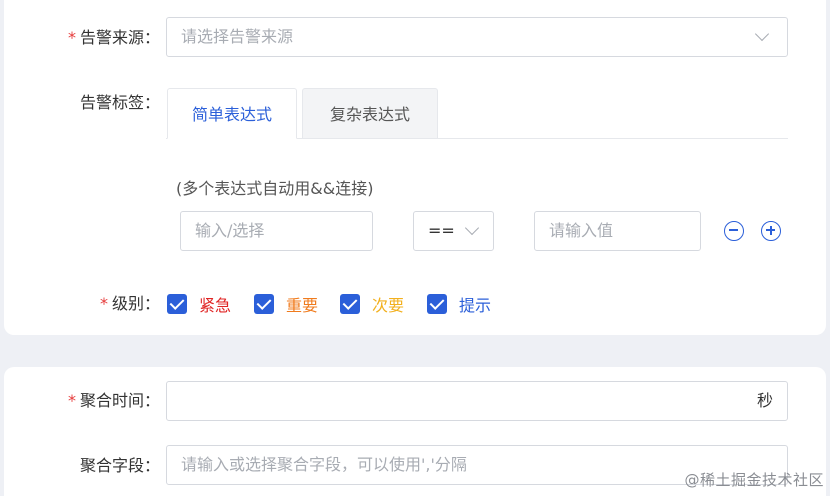 This screenshot has height=496, width=830. I want to click on aggregation-time-label-text: 聚合时间, so click(111, 400).